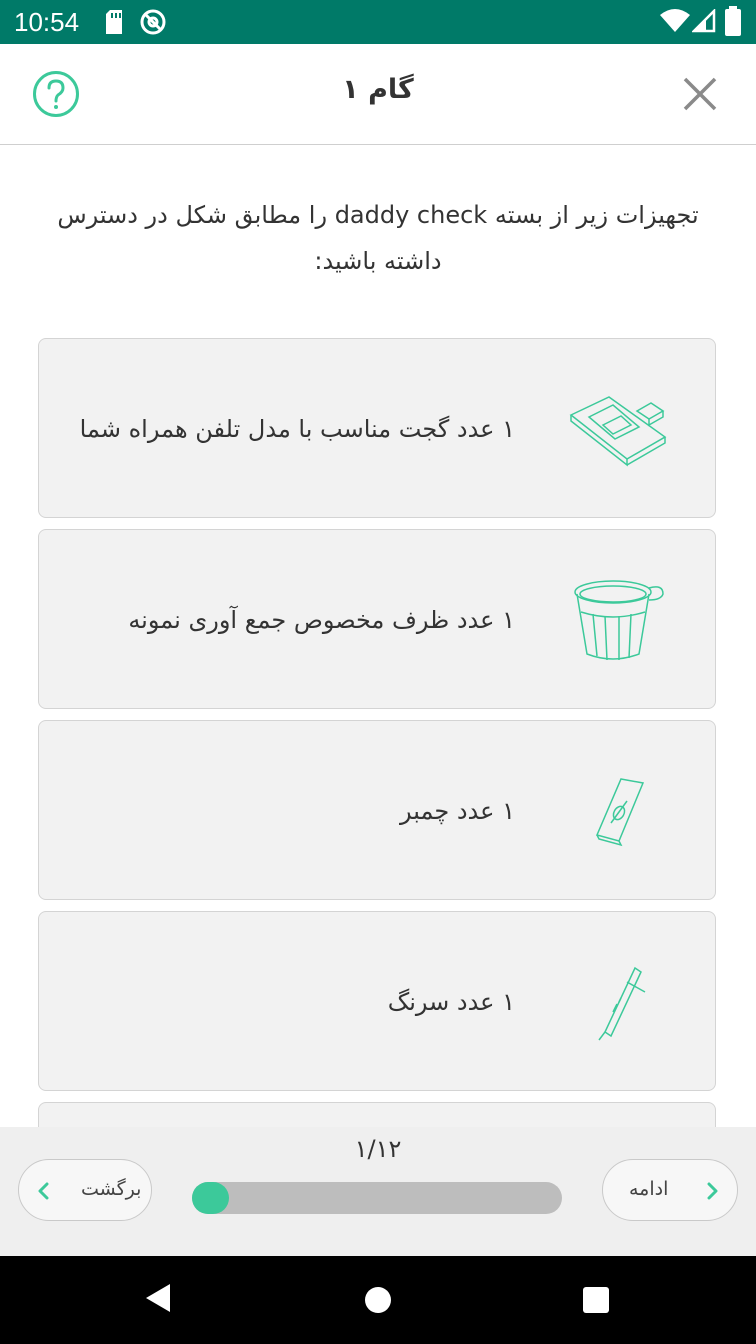 Image resolution: width=756 pixels, height=1344 pixels. I want to click on back-button: برگشت, so click(85, 1190).